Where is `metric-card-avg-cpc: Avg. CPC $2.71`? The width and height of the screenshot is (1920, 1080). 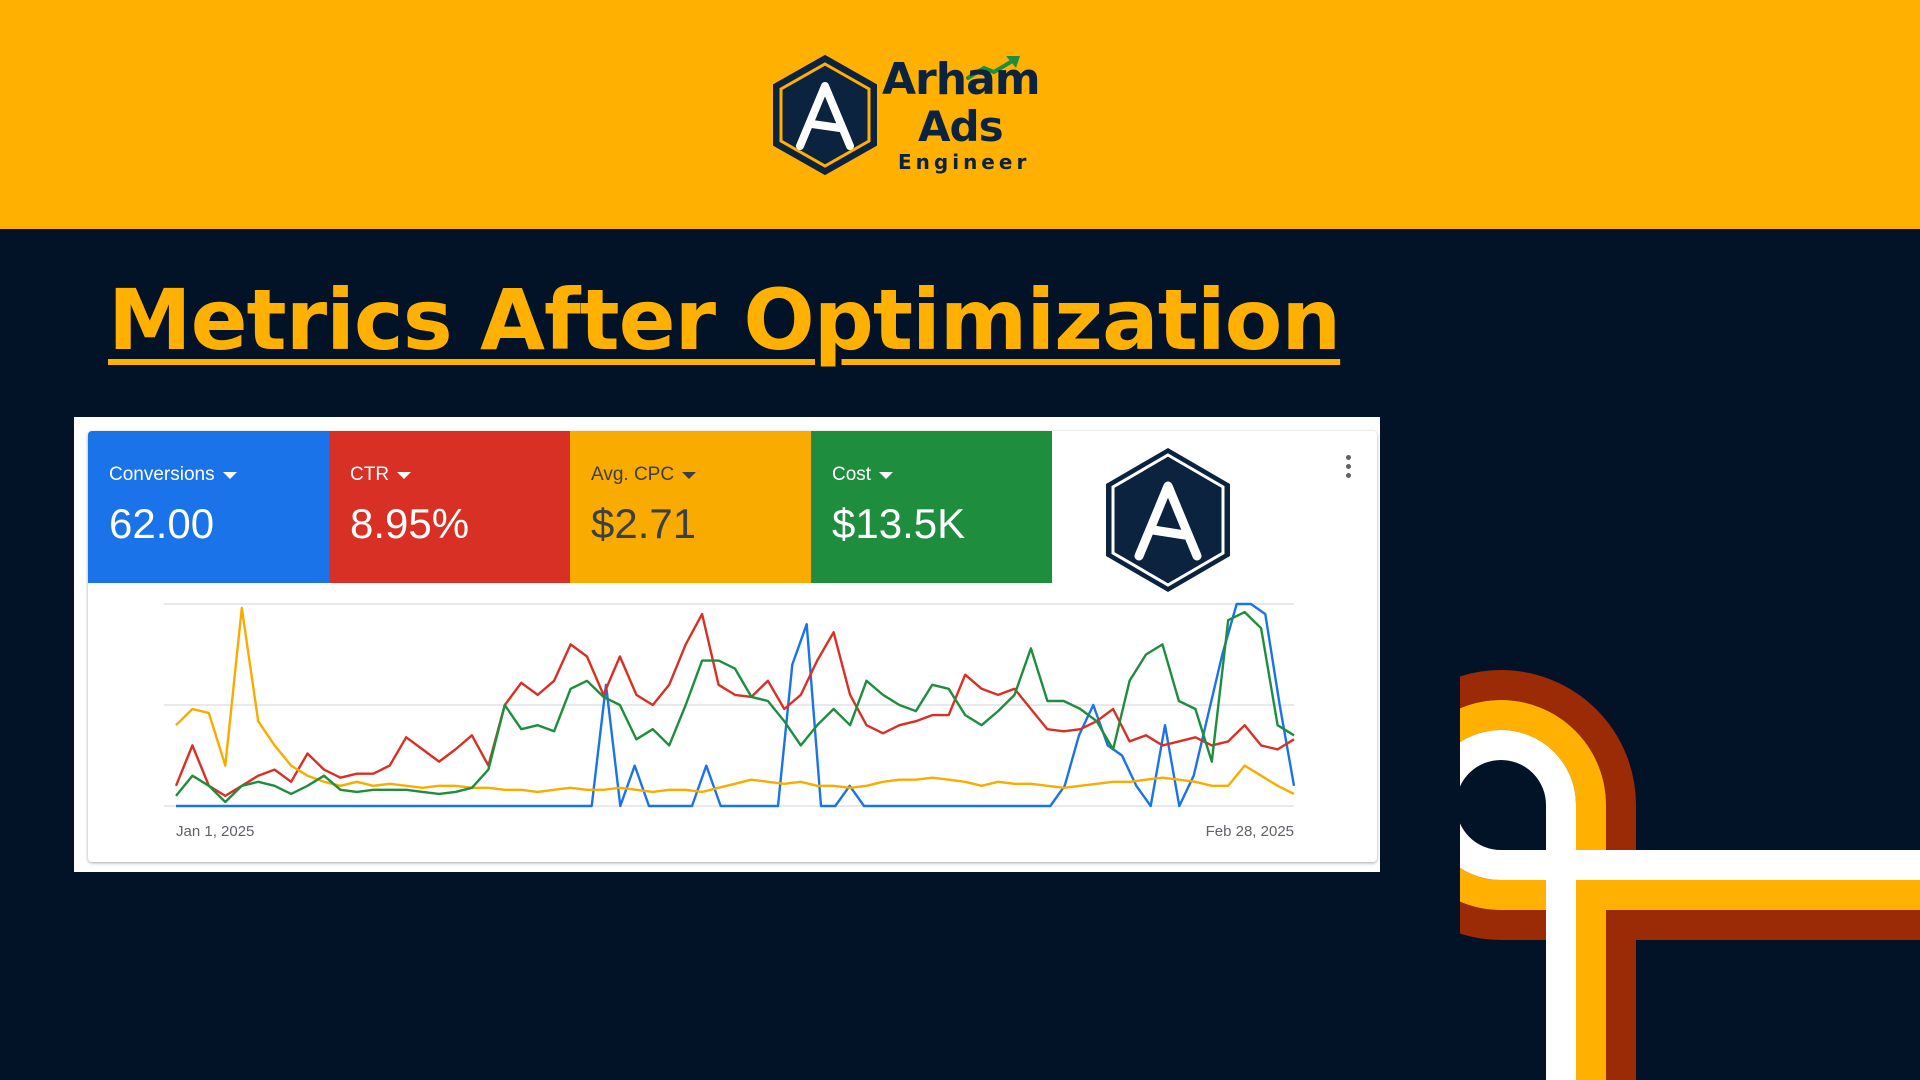
metric-card-avg-cpc: Avg. CPC $2.71 is located at coordinates (690, 507).